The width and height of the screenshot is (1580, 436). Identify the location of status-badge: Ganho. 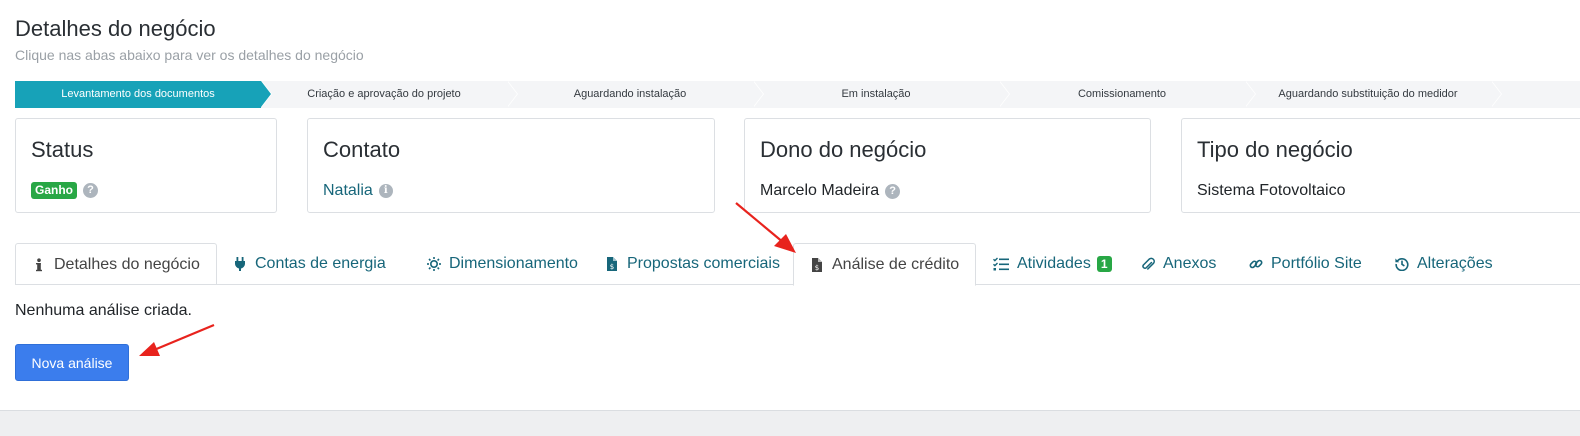
(54, 190).